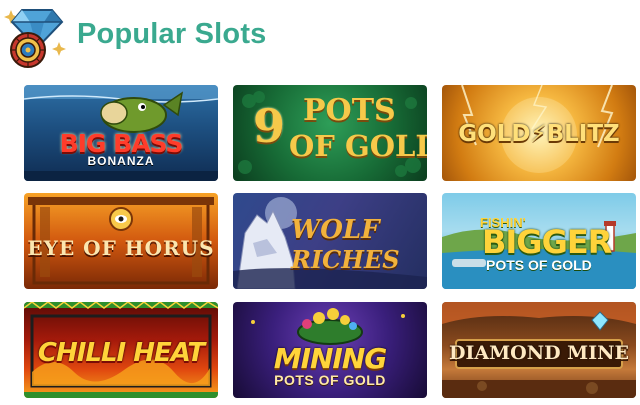 The height and width of the screenshot is (405, 640). I want to click on slot-tile-fishin-bigger-pots-of-gold: FISHIN' BIGGER POTS OF GOLD, so click(539, 241).